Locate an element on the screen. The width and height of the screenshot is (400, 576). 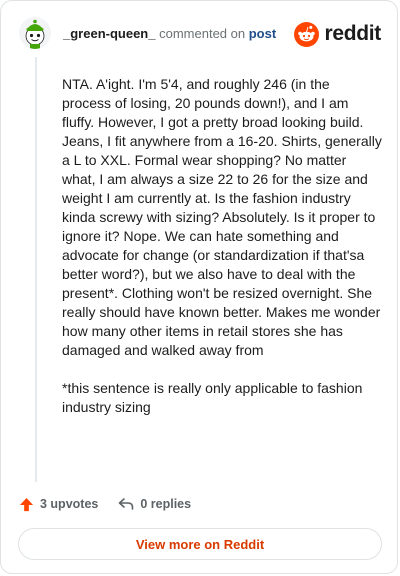
snoo-avatar-icon is located at coordinates (35, 33).